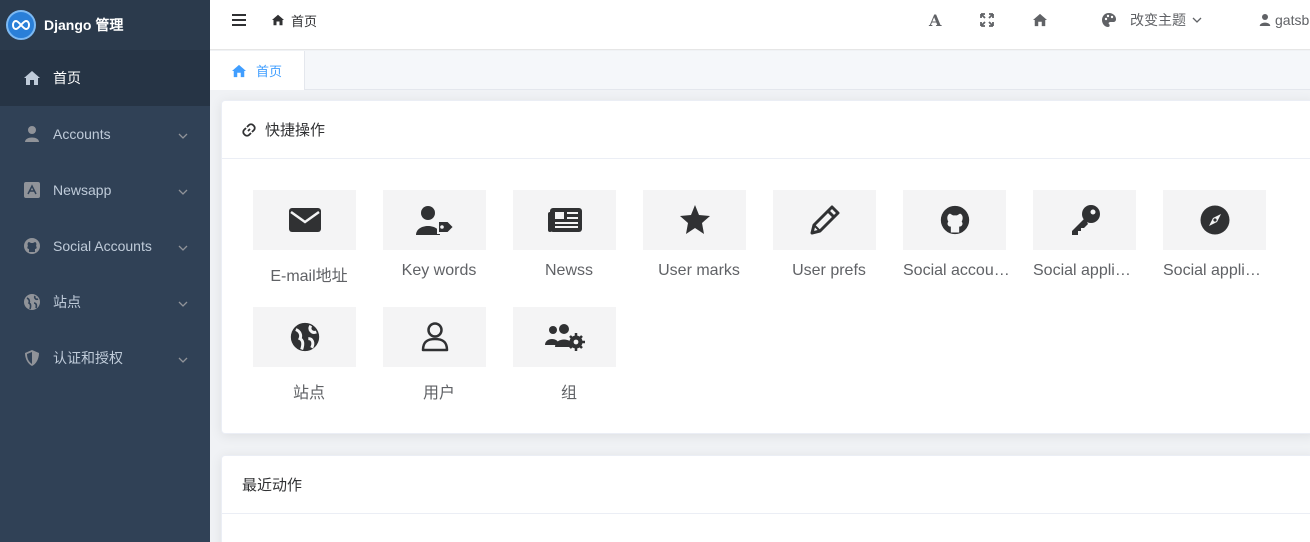 Image resolution: width=1310 pixels, height=542 pixels. I want to click on users-cog-icon, so click(564, 337).